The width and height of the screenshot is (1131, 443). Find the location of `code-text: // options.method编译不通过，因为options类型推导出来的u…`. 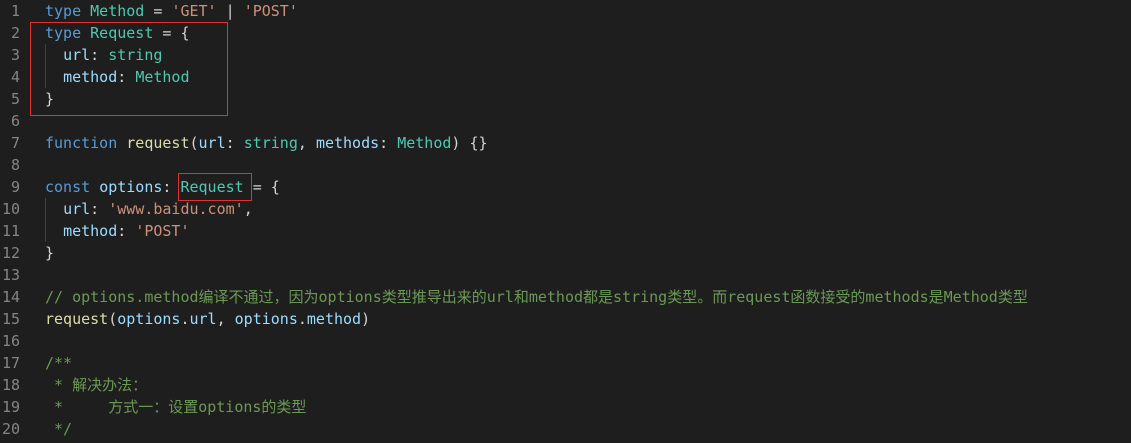

code-text: // options.method编译不通过，因为options类型推导出来的u… is located at coordinates (536, 297).